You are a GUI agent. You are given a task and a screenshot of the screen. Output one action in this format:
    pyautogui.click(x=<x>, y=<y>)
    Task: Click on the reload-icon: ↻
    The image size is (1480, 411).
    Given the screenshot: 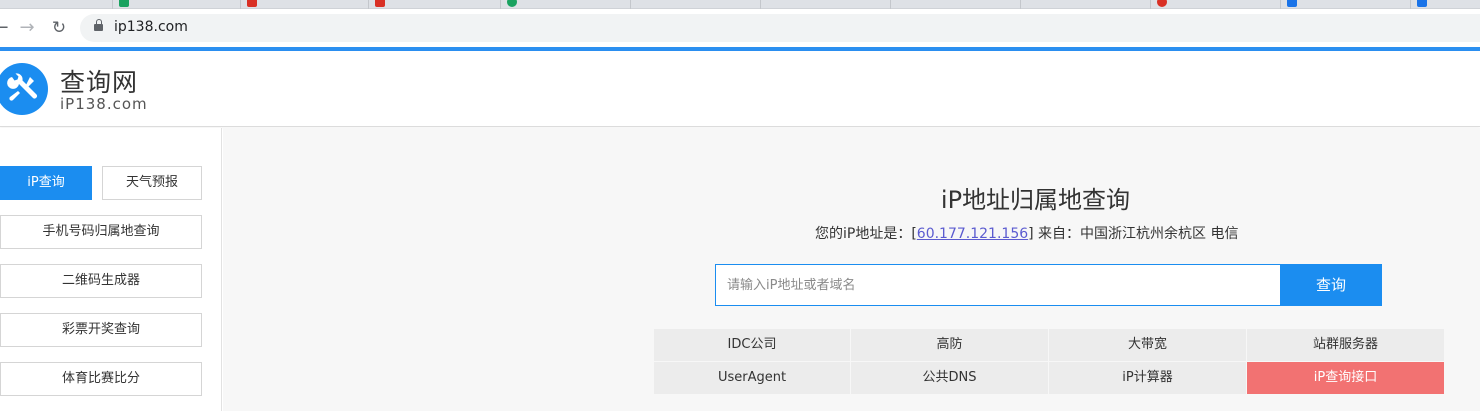 What is the action you would take?
    pyautogui.click(x=59, y=28)
    